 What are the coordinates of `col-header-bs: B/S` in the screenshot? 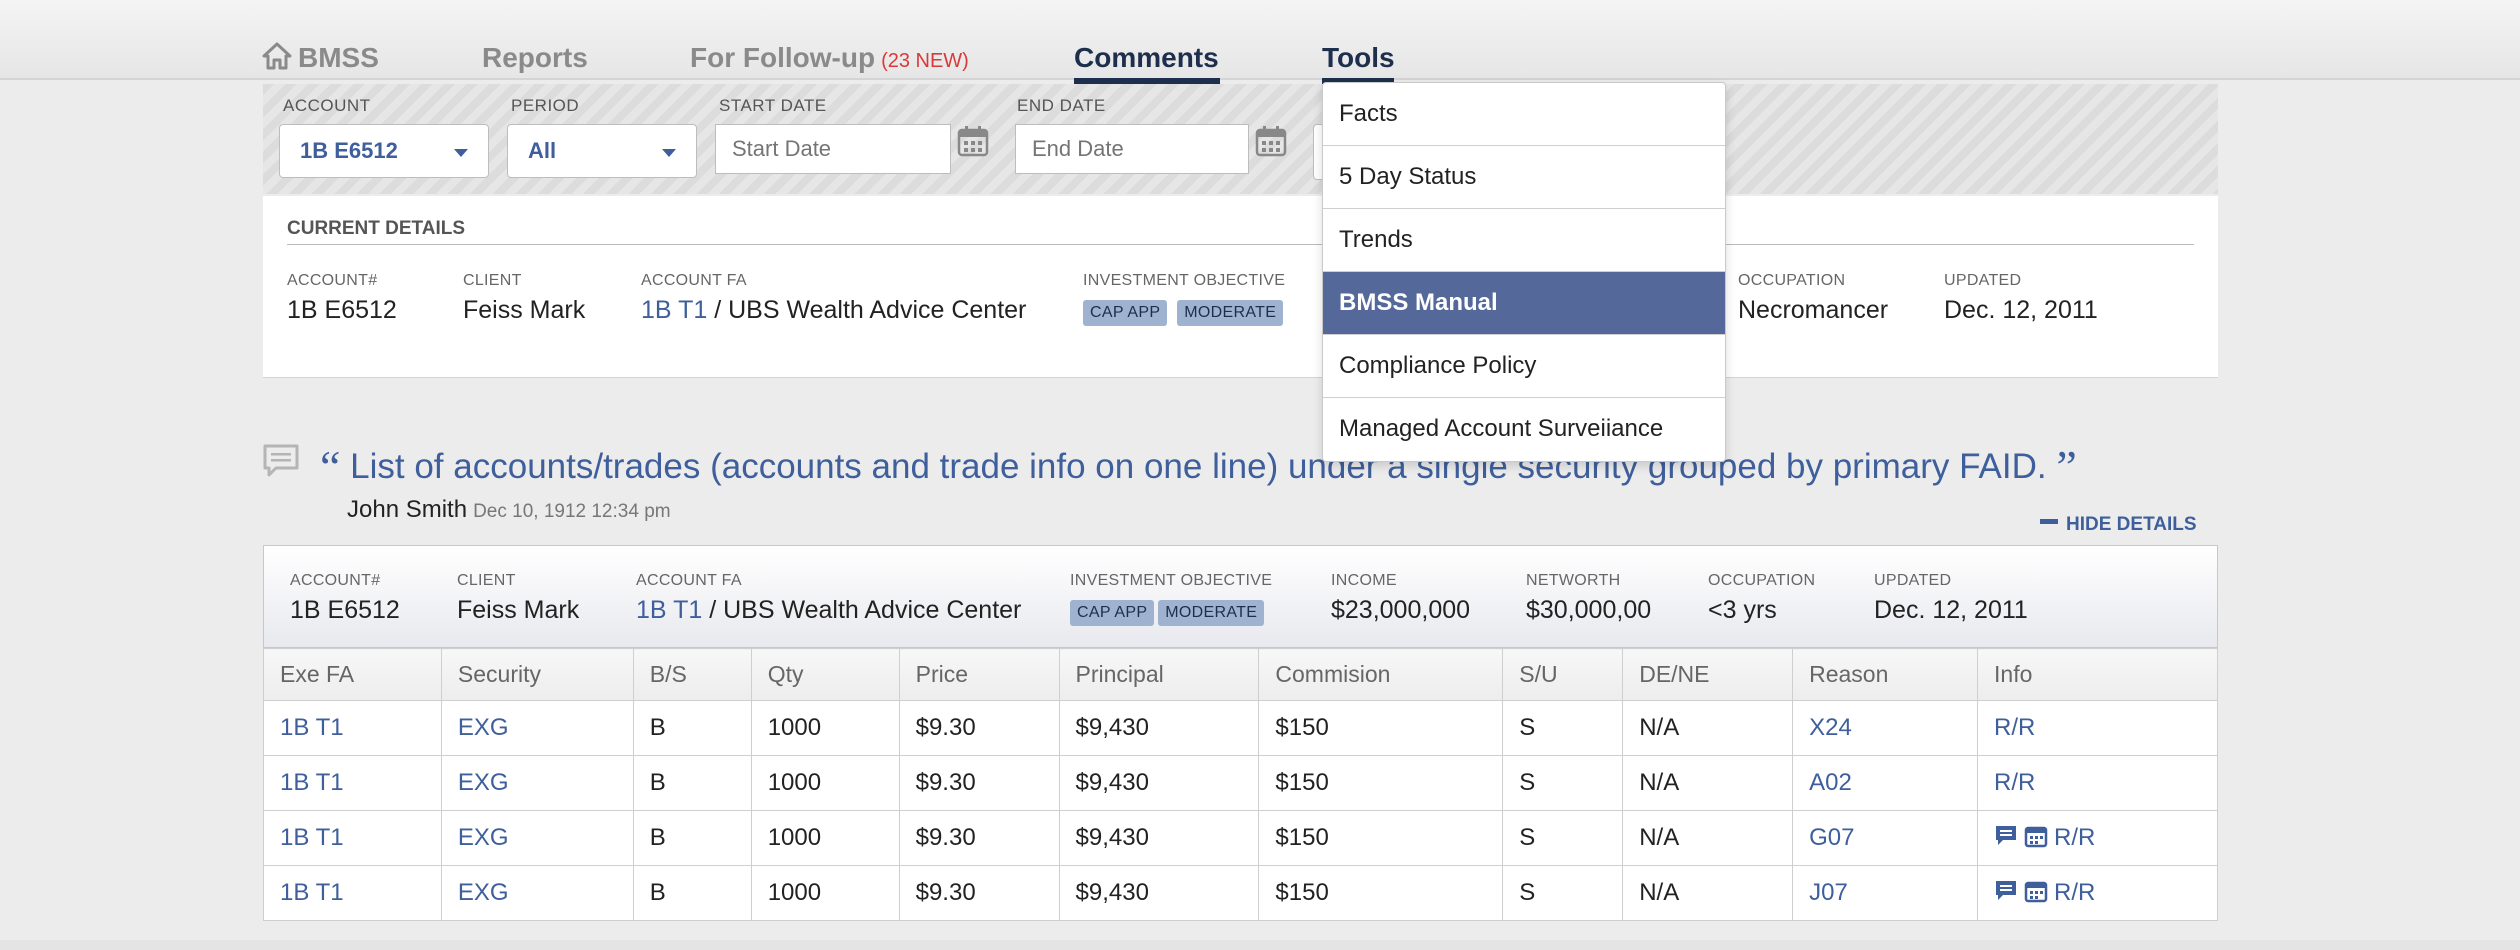 It's located at (692, 674).